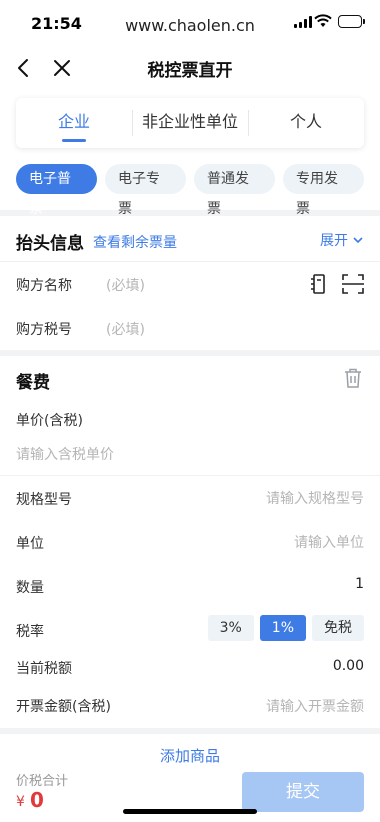  I want to click on expand-button: 展开, so click(342, 240).